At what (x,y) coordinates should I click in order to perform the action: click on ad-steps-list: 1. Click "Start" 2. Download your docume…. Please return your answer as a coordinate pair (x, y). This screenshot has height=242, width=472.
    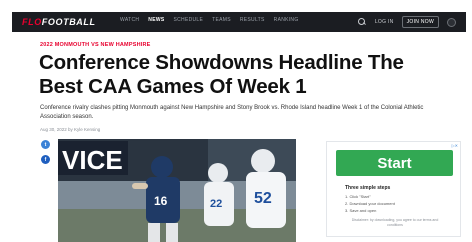
    Looking at the image, I should click on (370, 203).